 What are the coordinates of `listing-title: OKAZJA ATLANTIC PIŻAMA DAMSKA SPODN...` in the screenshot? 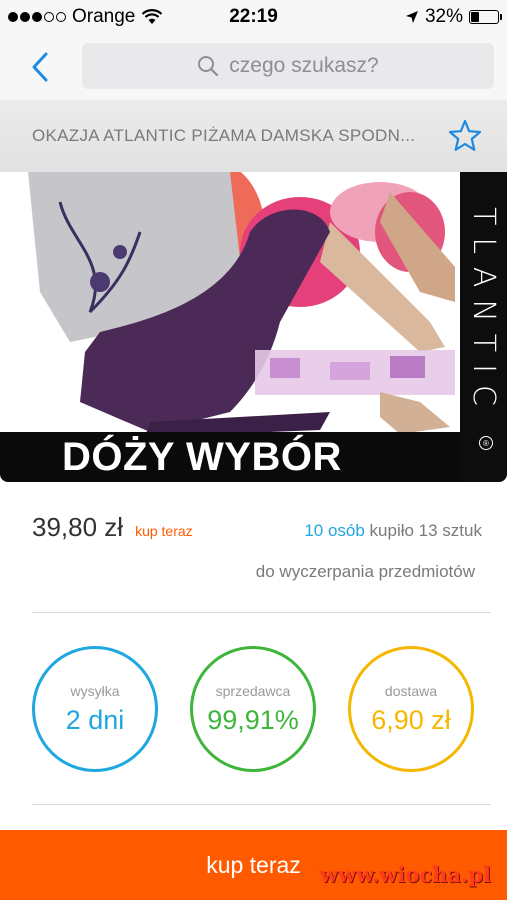 It's located at (224, 135).